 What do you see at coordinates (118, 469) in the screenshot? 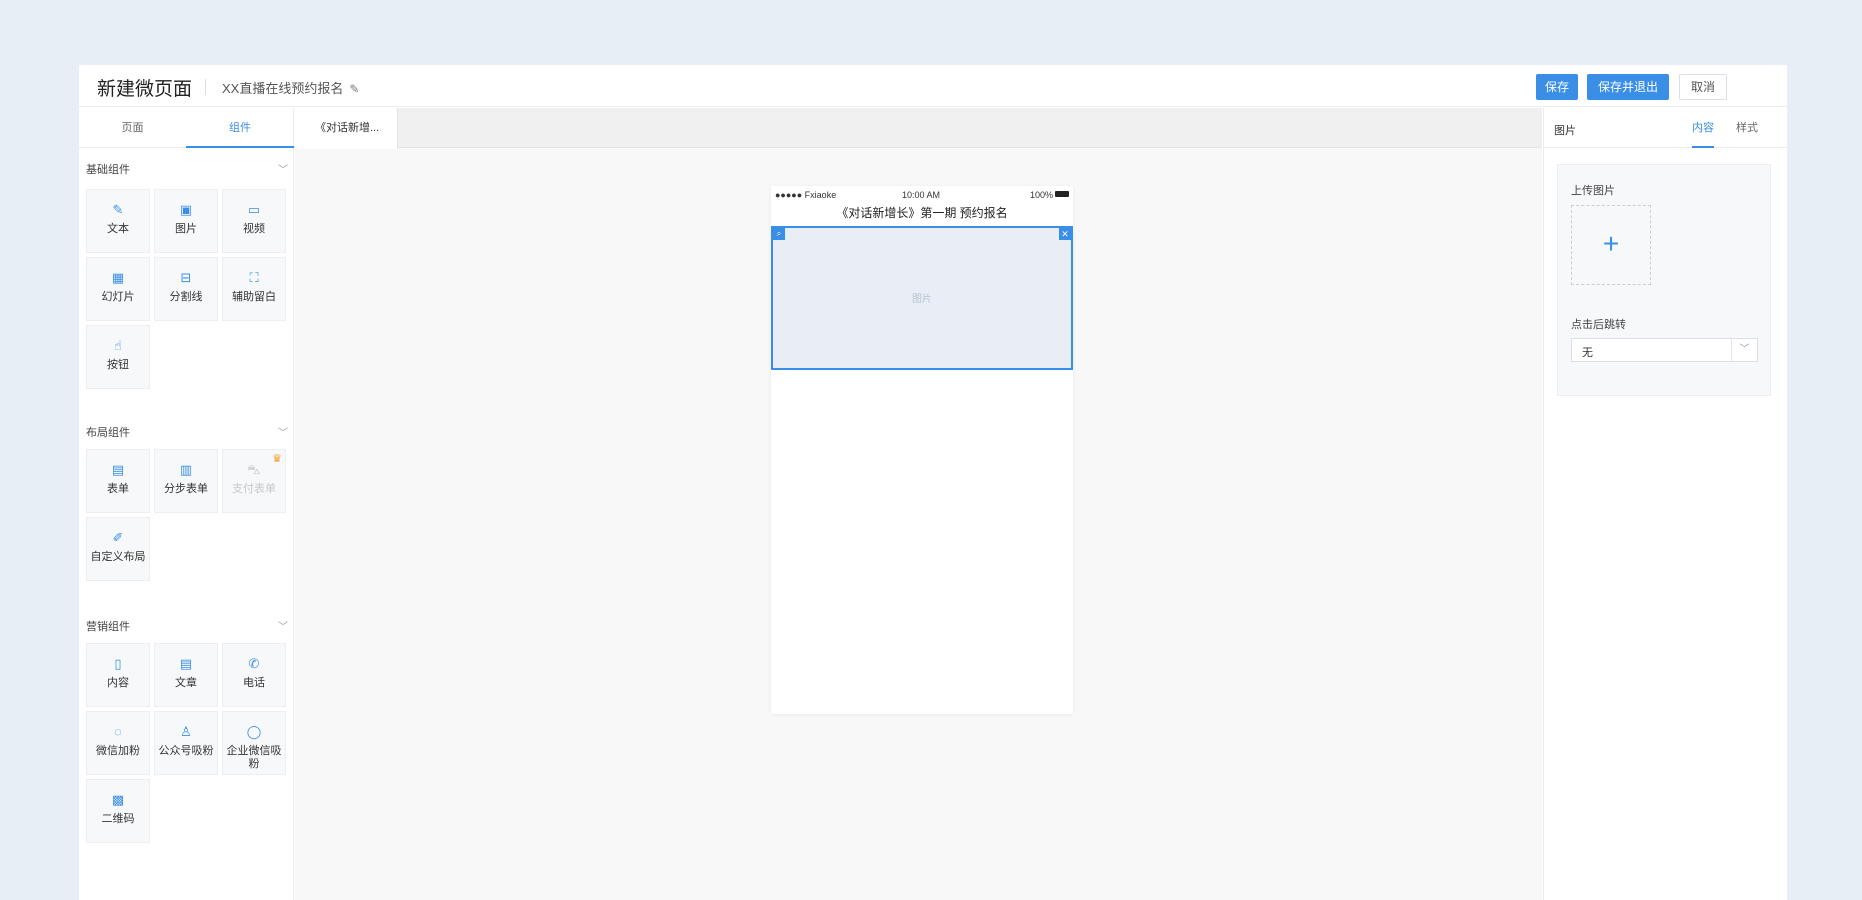
I see `form-icon: ▤` at bounding box center [118, 469].